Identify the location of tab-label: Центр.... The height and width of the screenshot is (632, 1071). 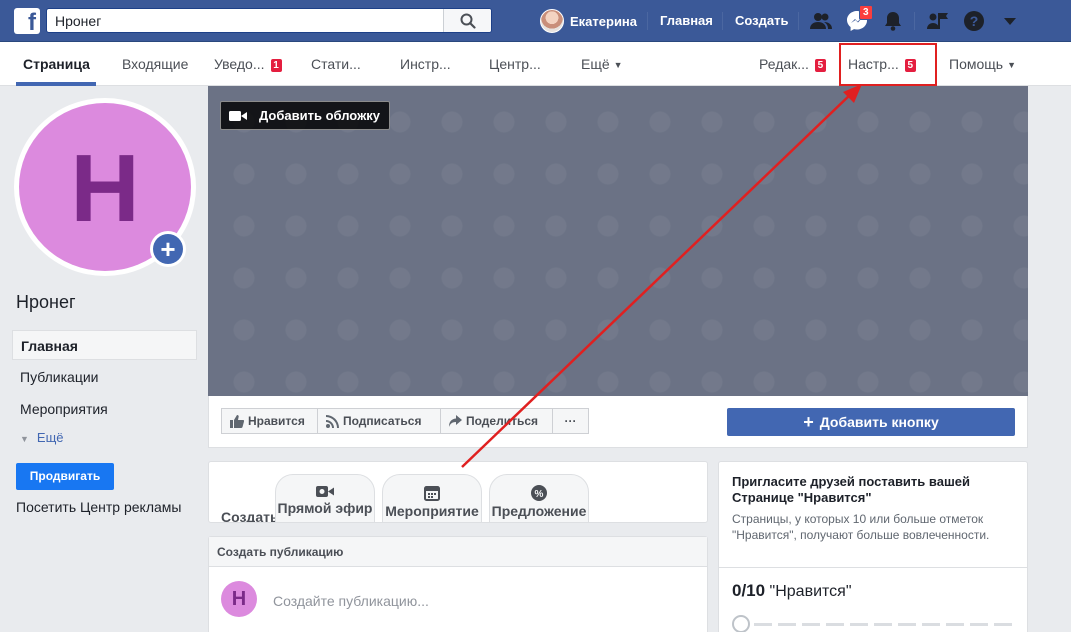
(515, 64).